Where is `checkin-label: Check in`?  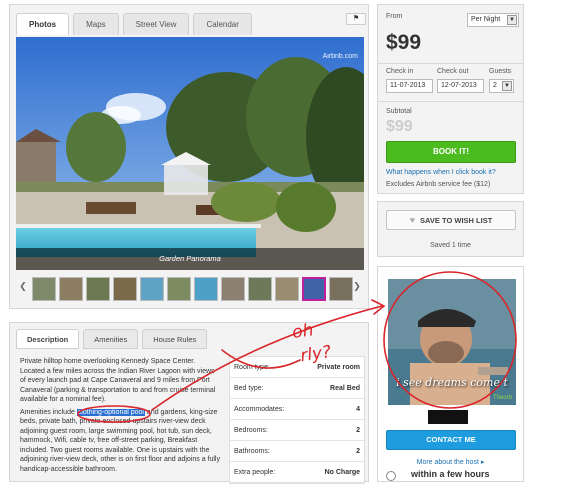 checkin-label: Check in is located at coordinates (400, 71).